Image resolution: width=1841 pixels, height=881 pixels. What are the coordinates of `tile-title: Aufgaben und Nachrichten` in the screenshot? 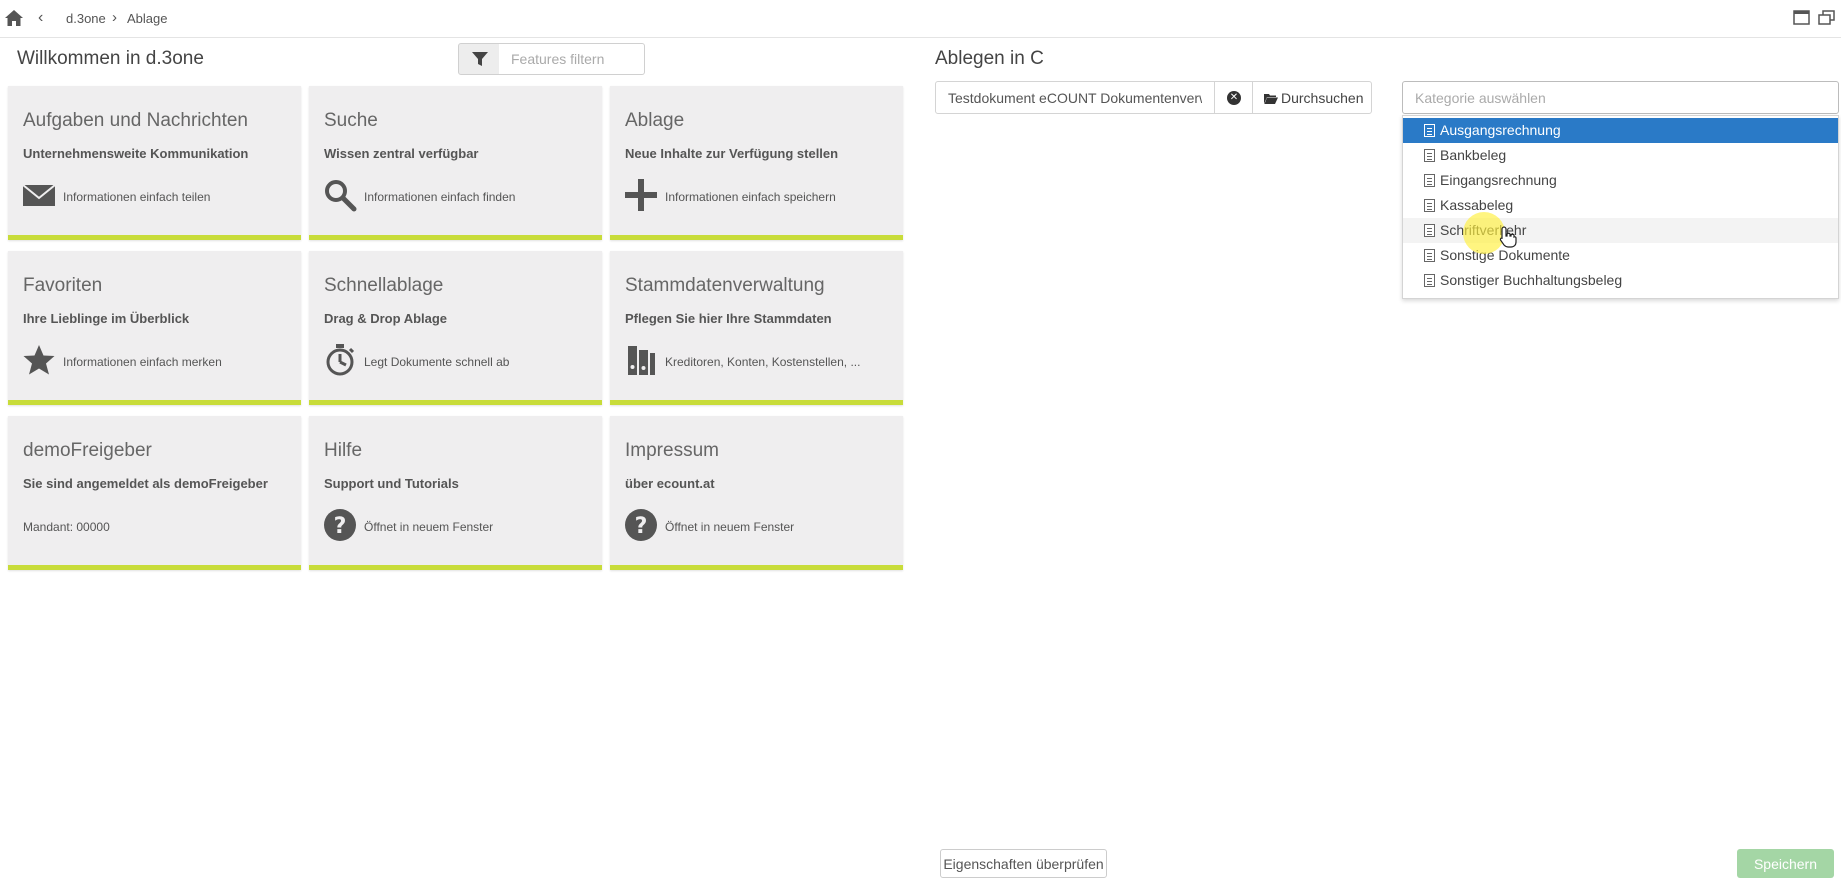 It's located at (135, 120).